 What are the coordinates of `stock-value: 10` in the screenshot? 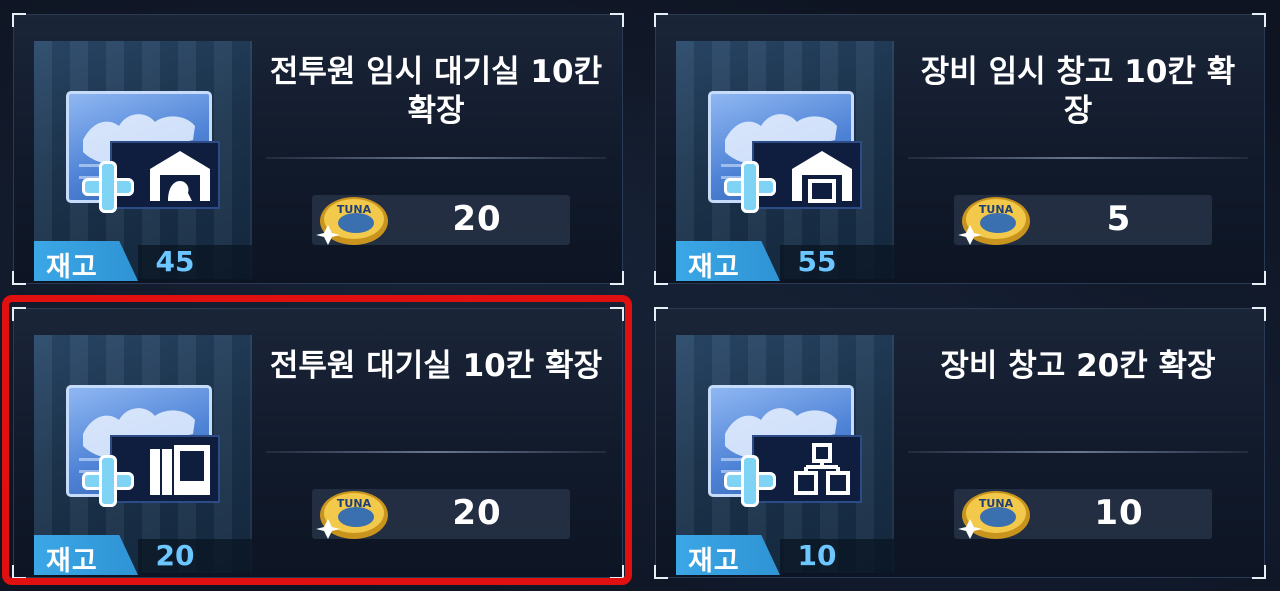 It's located at (817, 555).